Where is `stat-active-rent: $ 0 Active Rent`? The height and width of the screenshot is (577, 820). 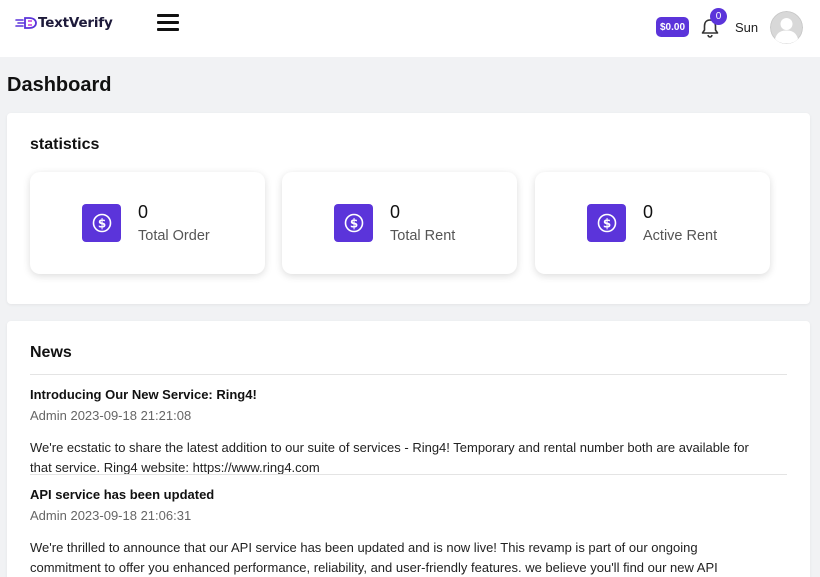 stat-active-rent: $ 0 Active Rent is located at coordinates (652, 223).